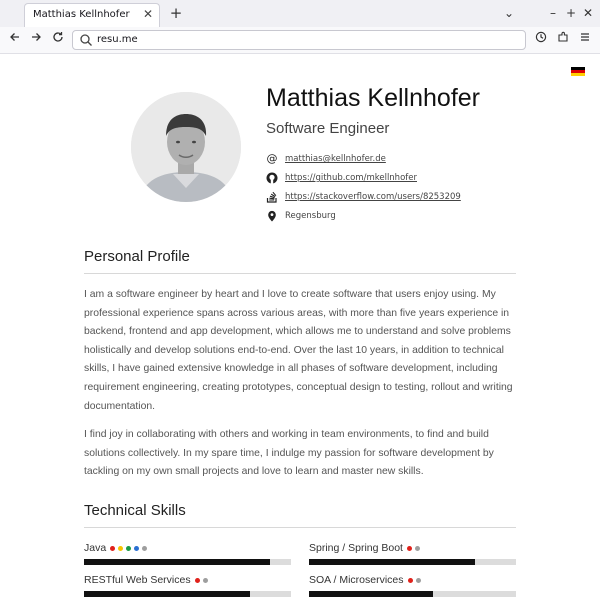  What do you see at coordinates (563, 40) in the screenshot?
I see `extensions-icon` at bounding box center [563, 40].